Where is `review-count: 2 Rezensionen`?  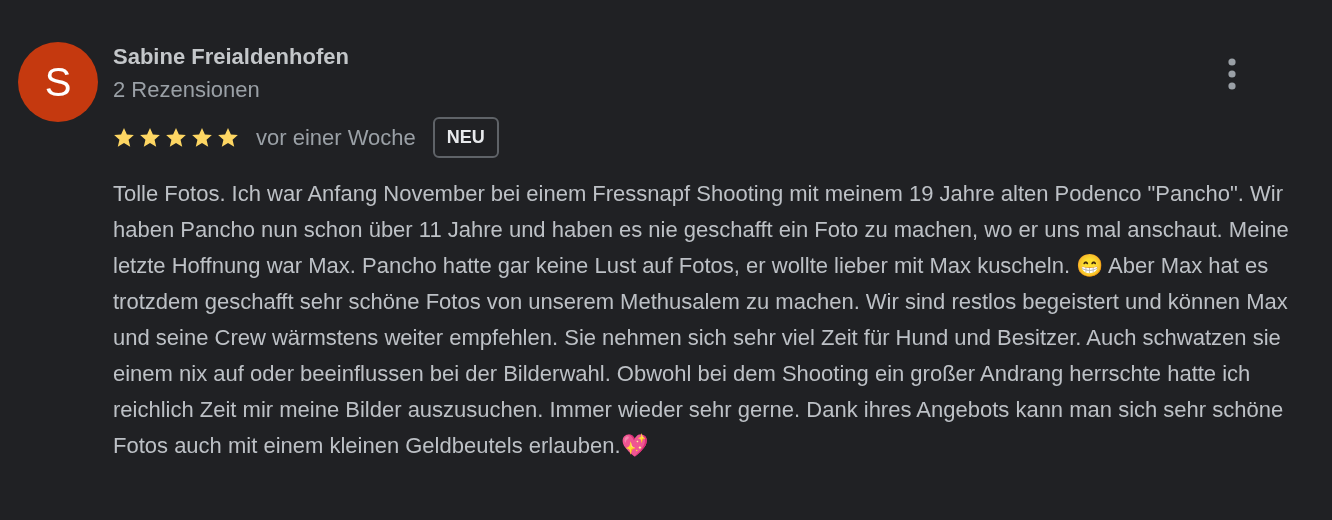
review-count: 2 Rezensionen is located at coordinates (187, 90).